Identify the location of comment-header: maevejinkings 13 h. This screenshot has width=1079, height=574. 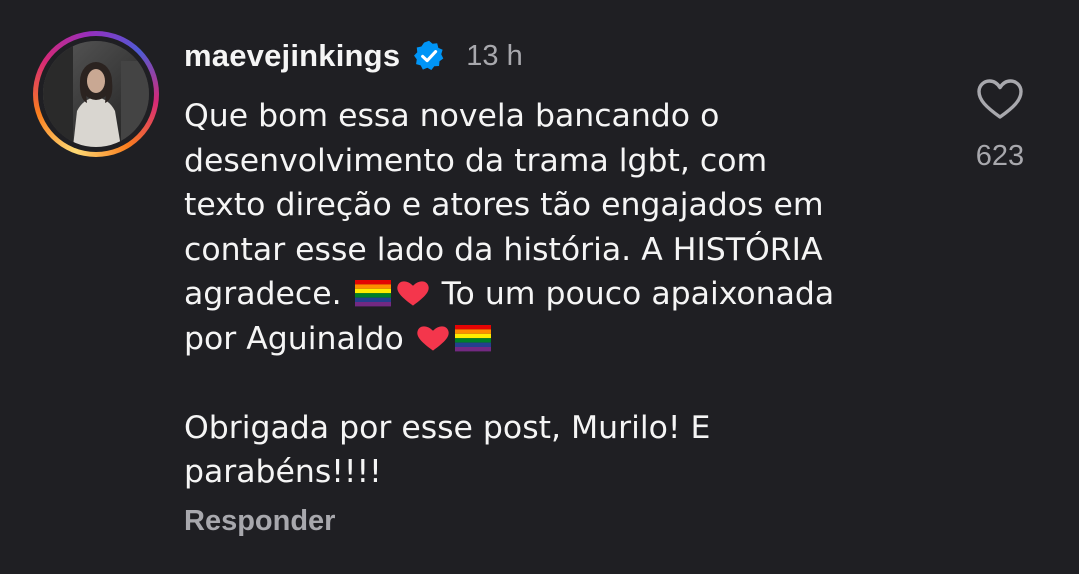
(353, 56).